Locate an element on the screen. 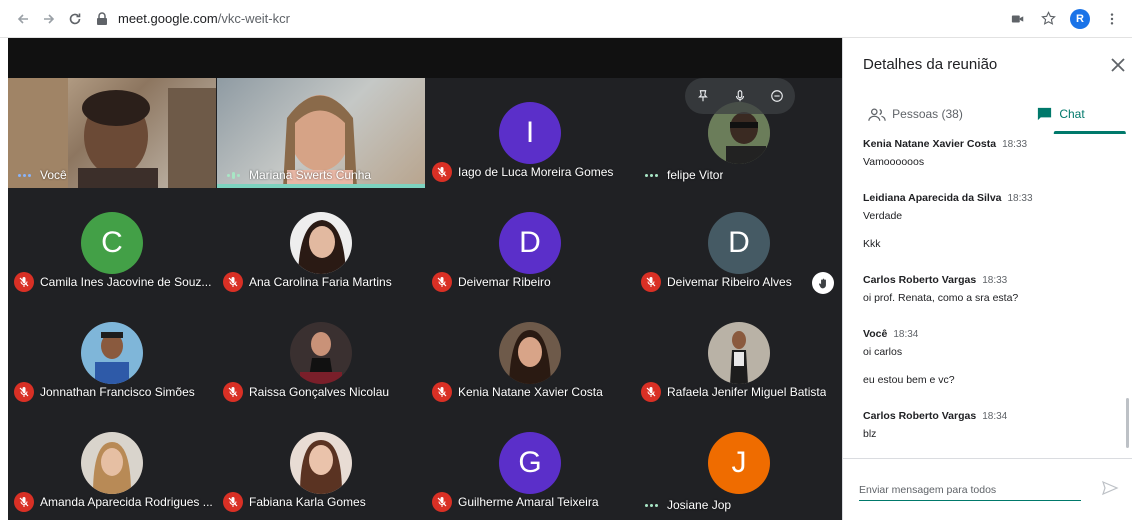  chat-scrollbar is located at coordinates (1127, 423).